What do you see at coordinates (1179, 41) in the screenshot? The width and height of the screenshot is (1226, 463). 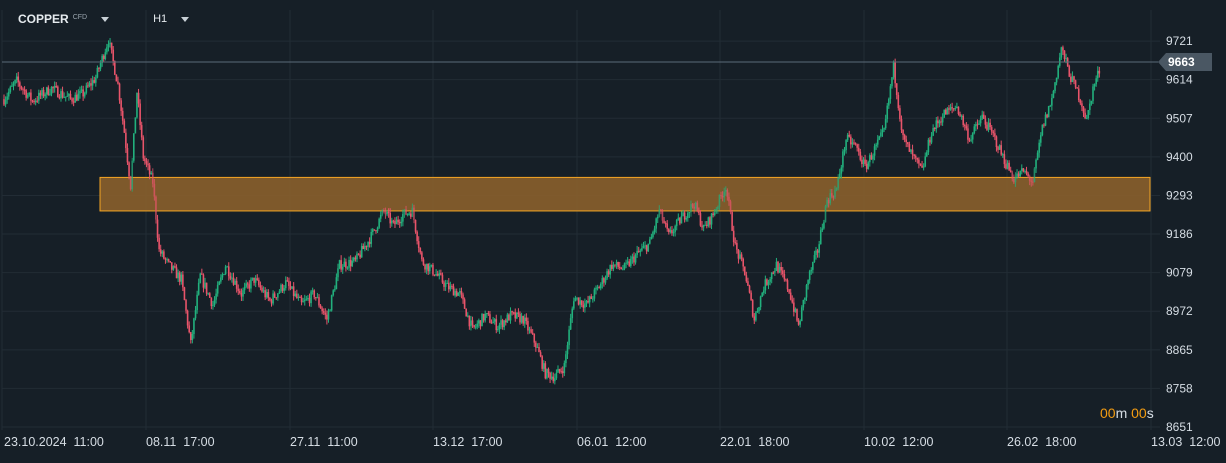 I see `y-tick-label: 9721` at bounding box center [1179, 41].